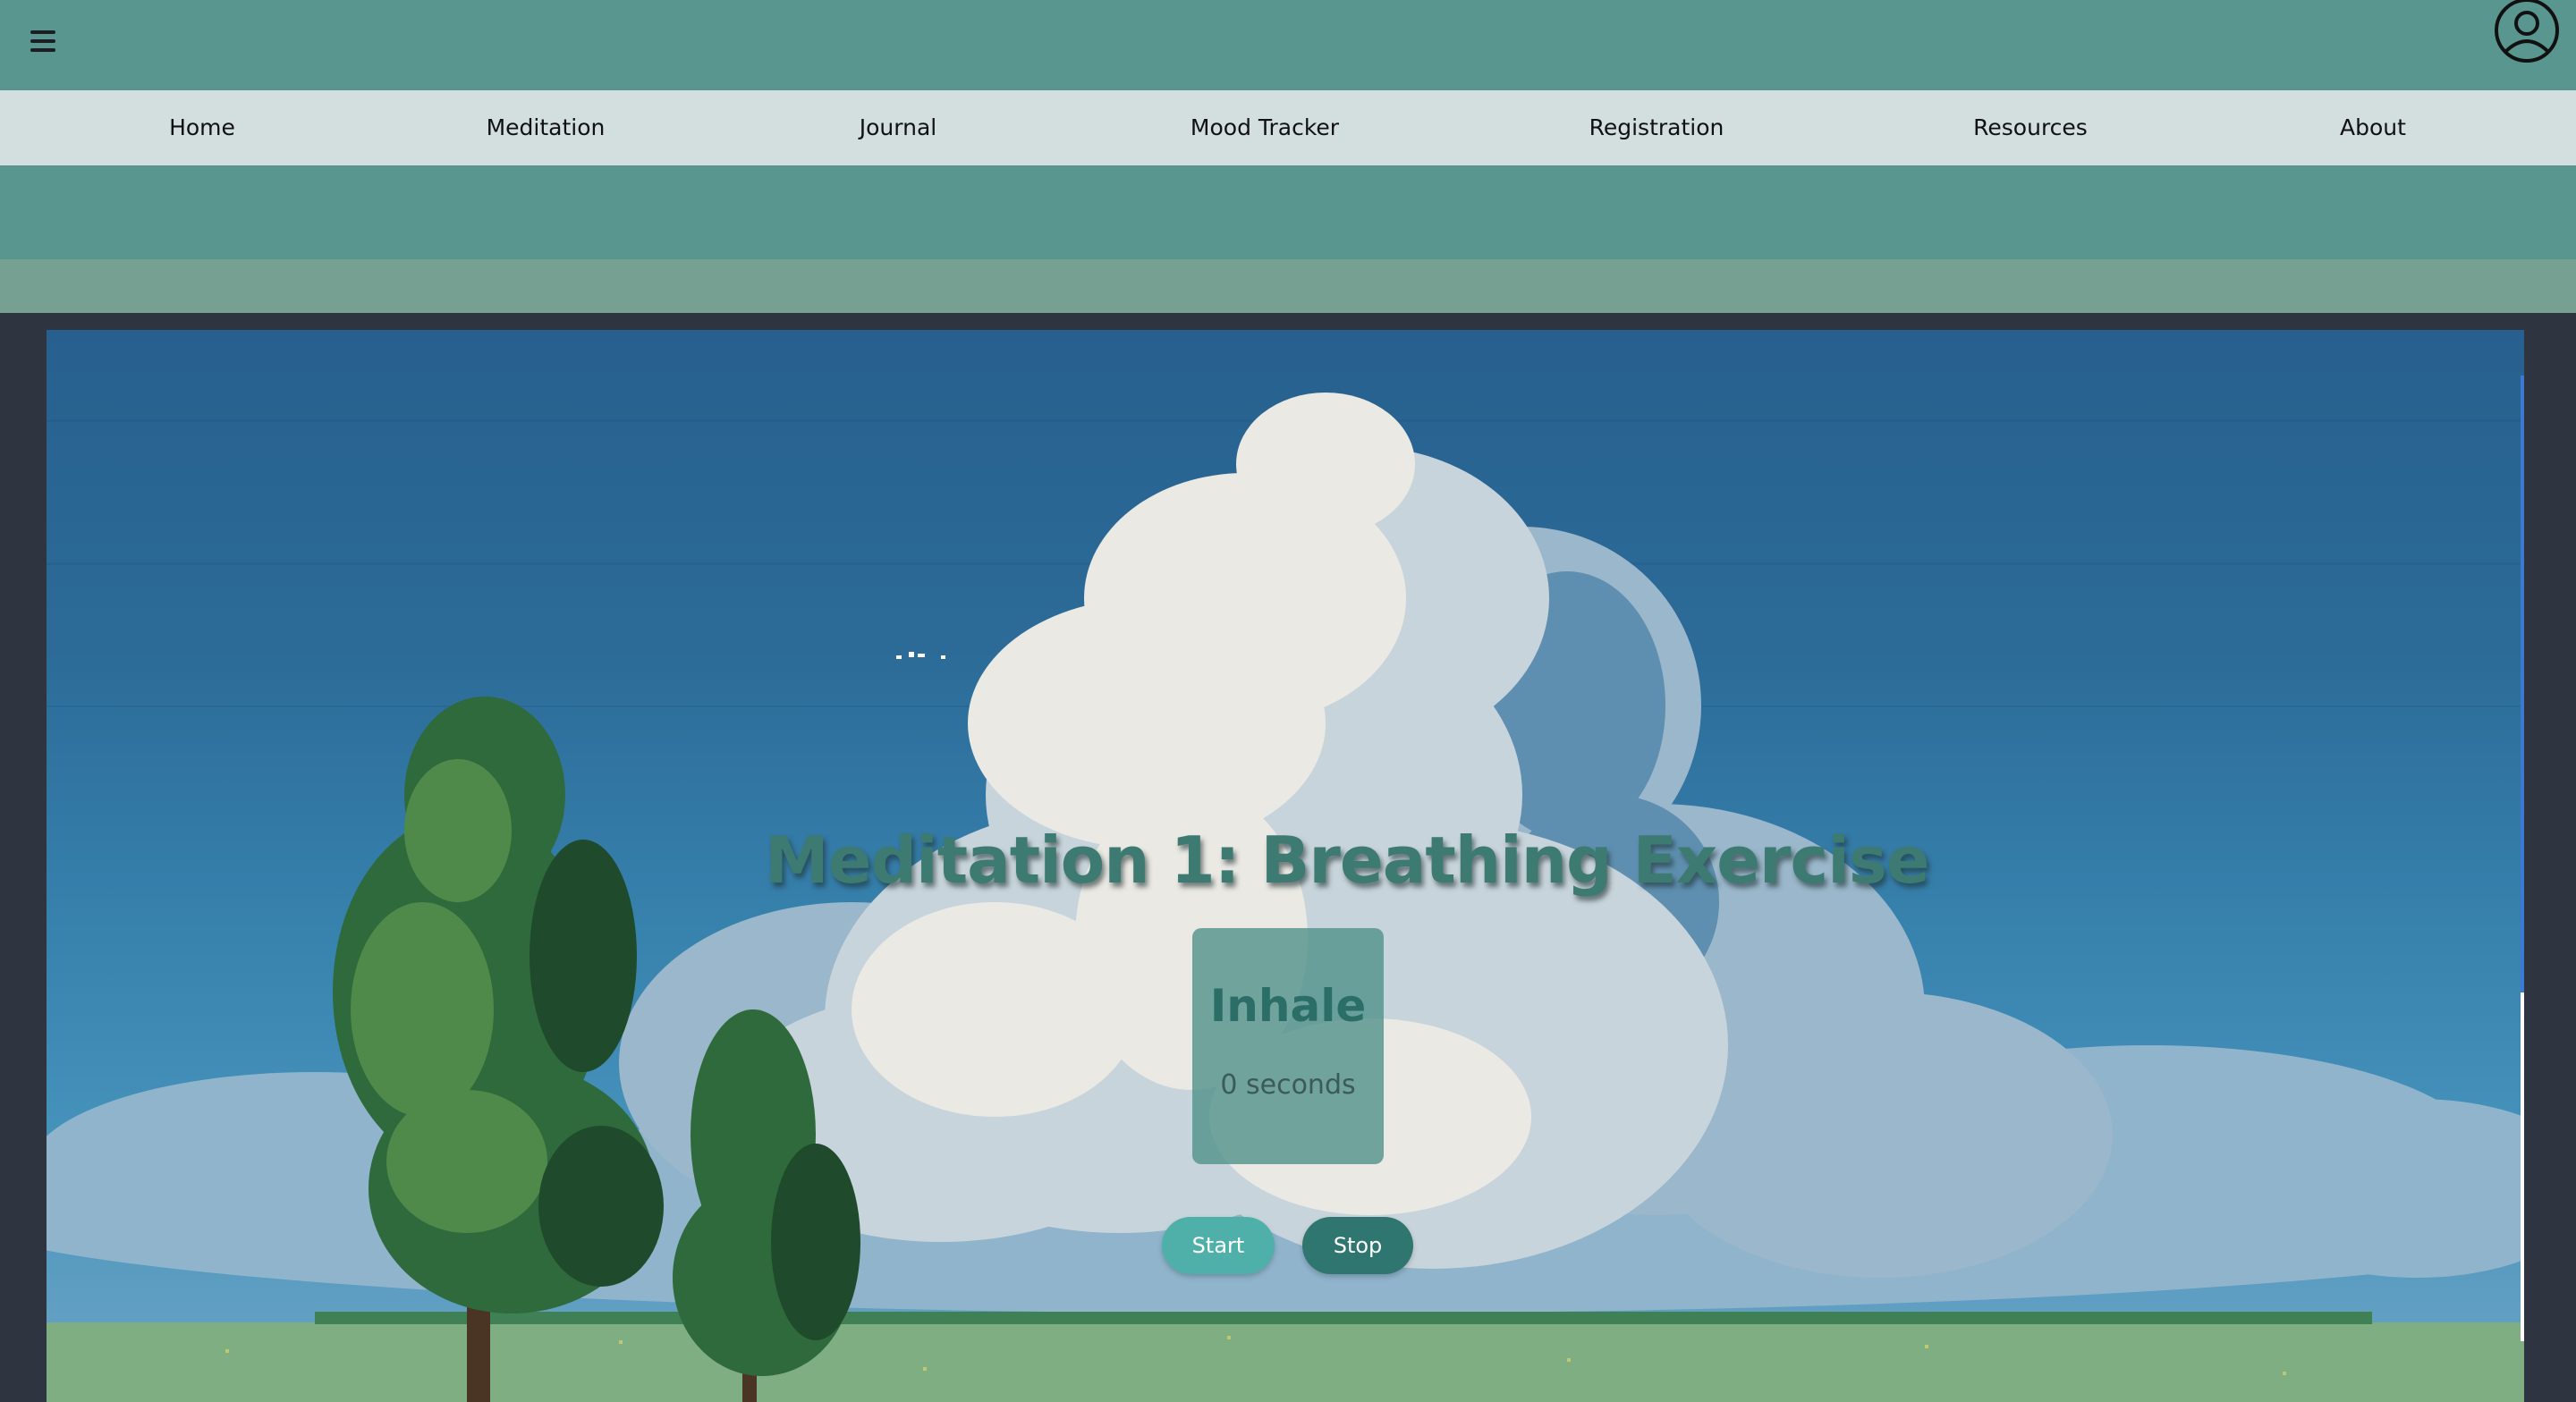 This screenshot has height=1402, width=2576. I want to click on hamburger-menu-icon, so click(44, 41).